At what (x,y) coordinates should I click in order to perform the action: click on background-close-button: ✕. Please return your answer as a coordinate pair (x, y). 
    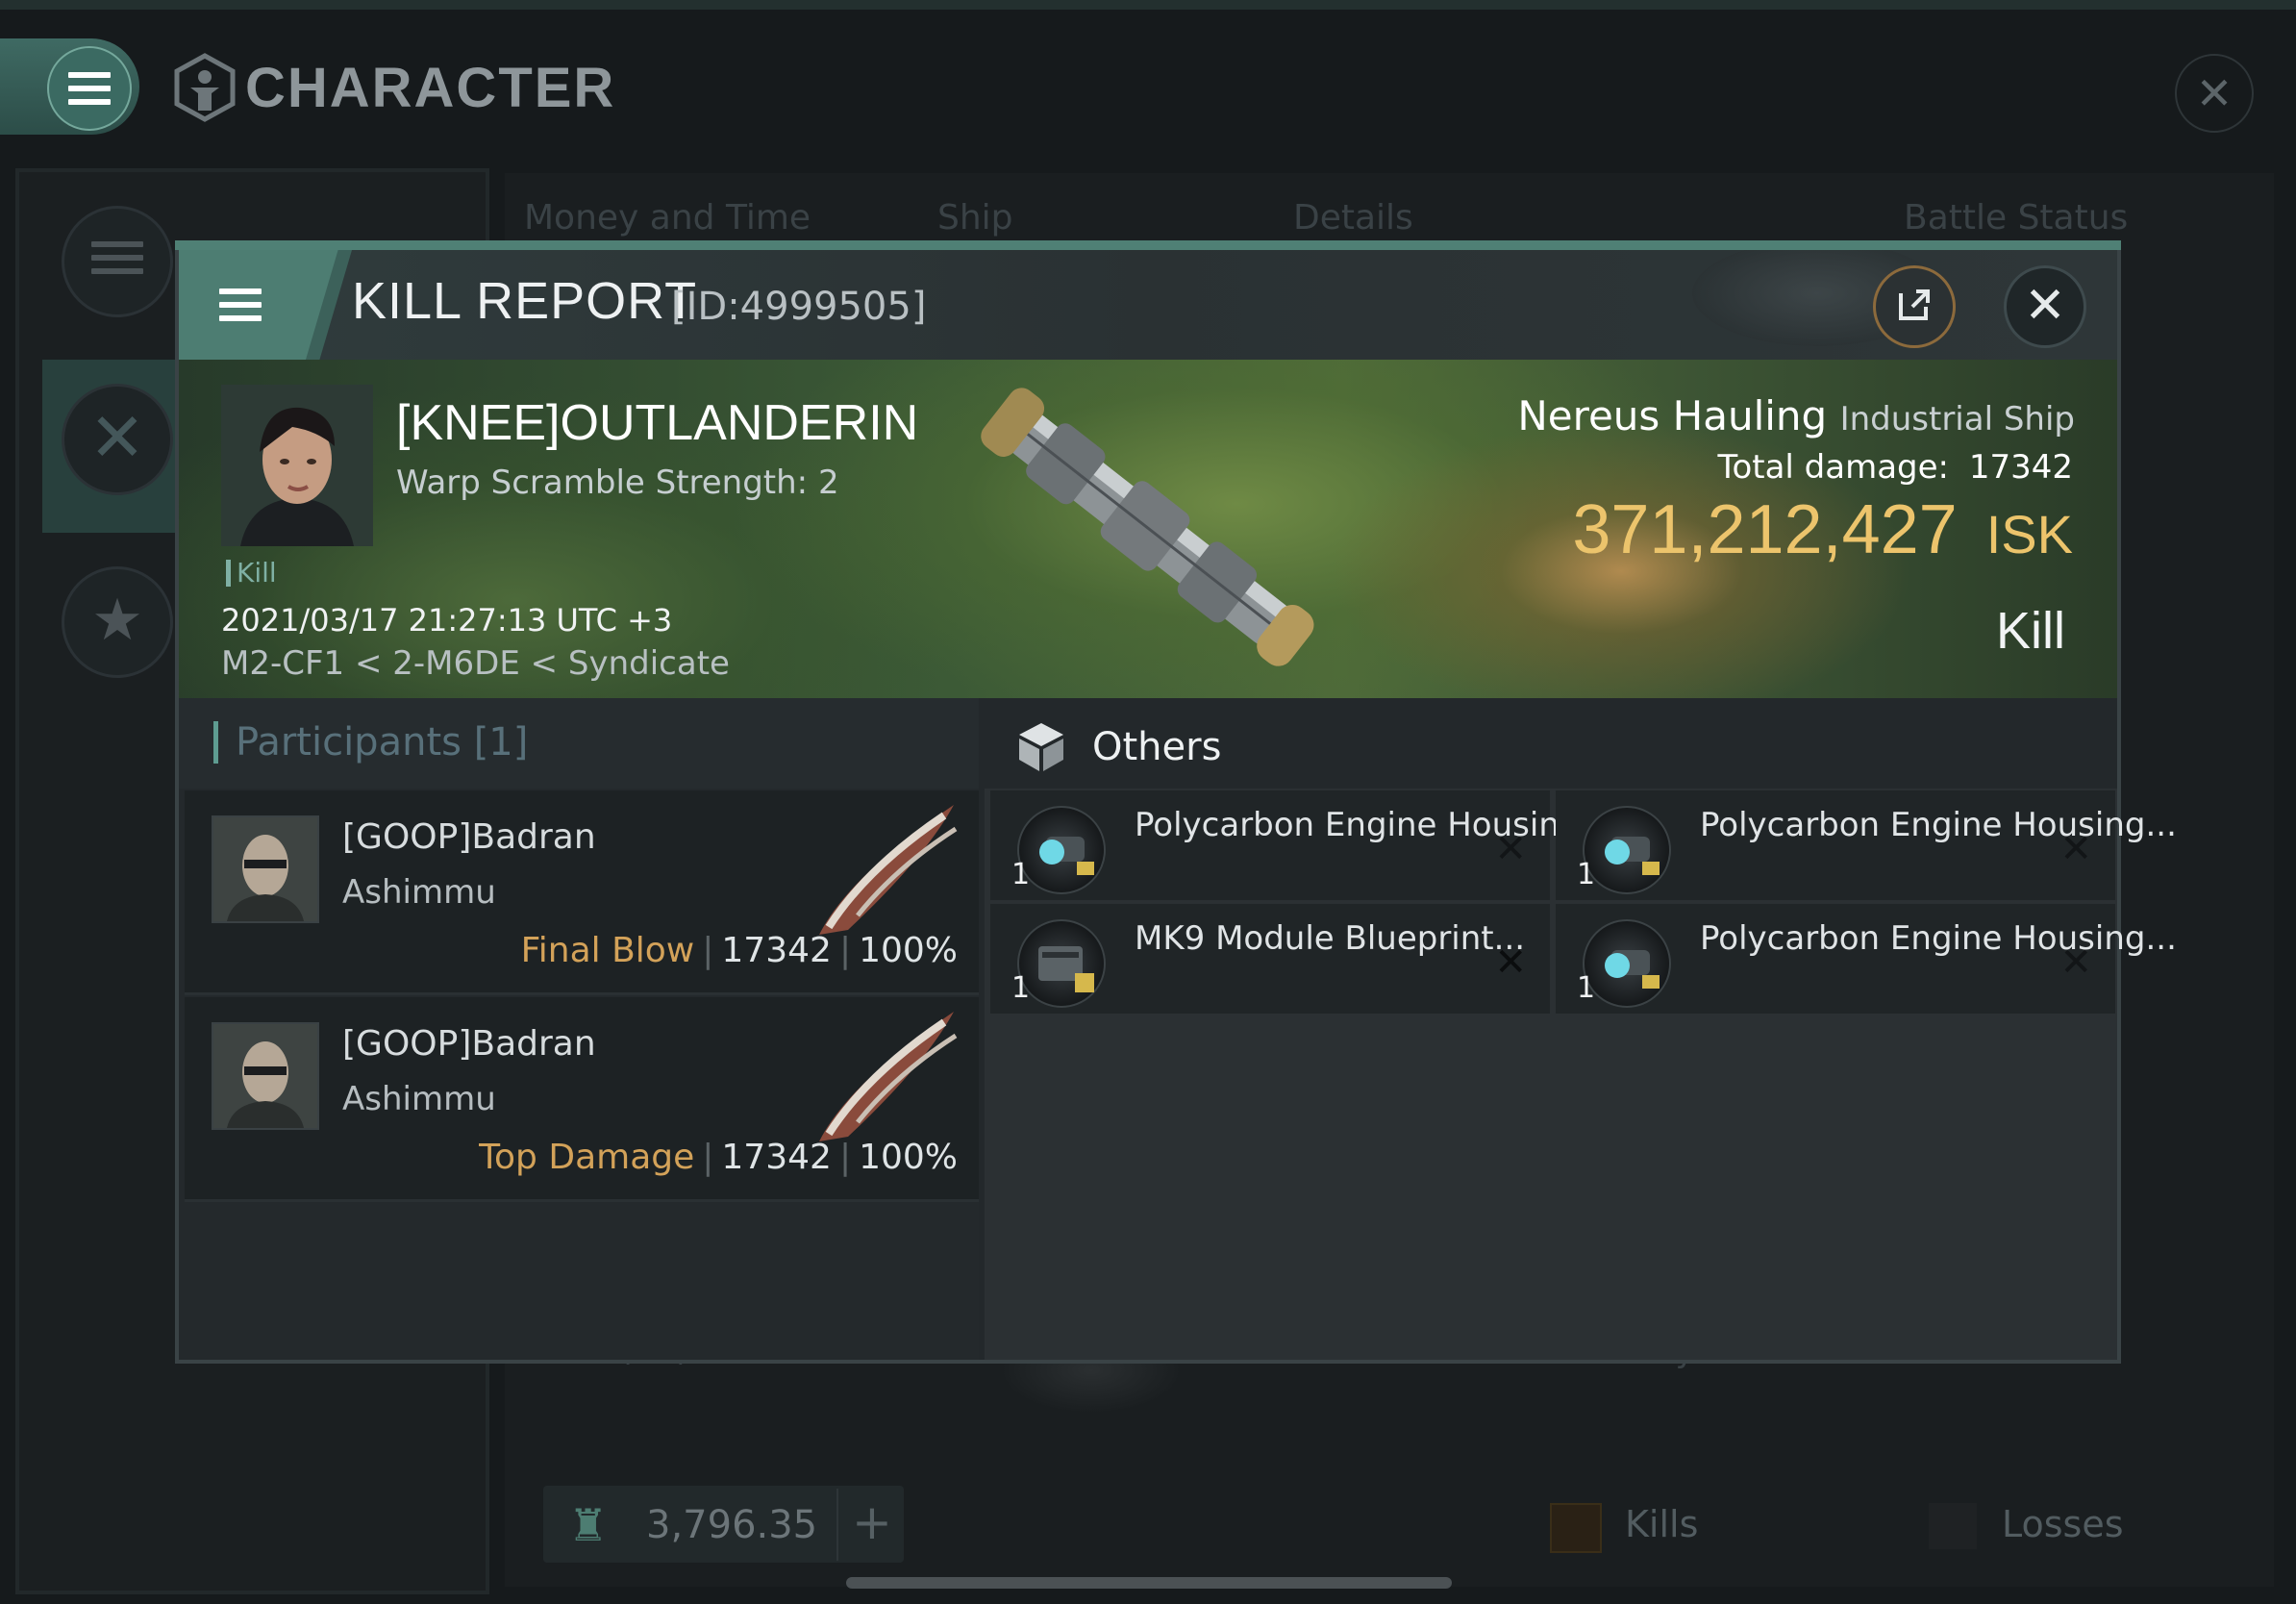
    Looking at the image, I should click on (2214, 93).